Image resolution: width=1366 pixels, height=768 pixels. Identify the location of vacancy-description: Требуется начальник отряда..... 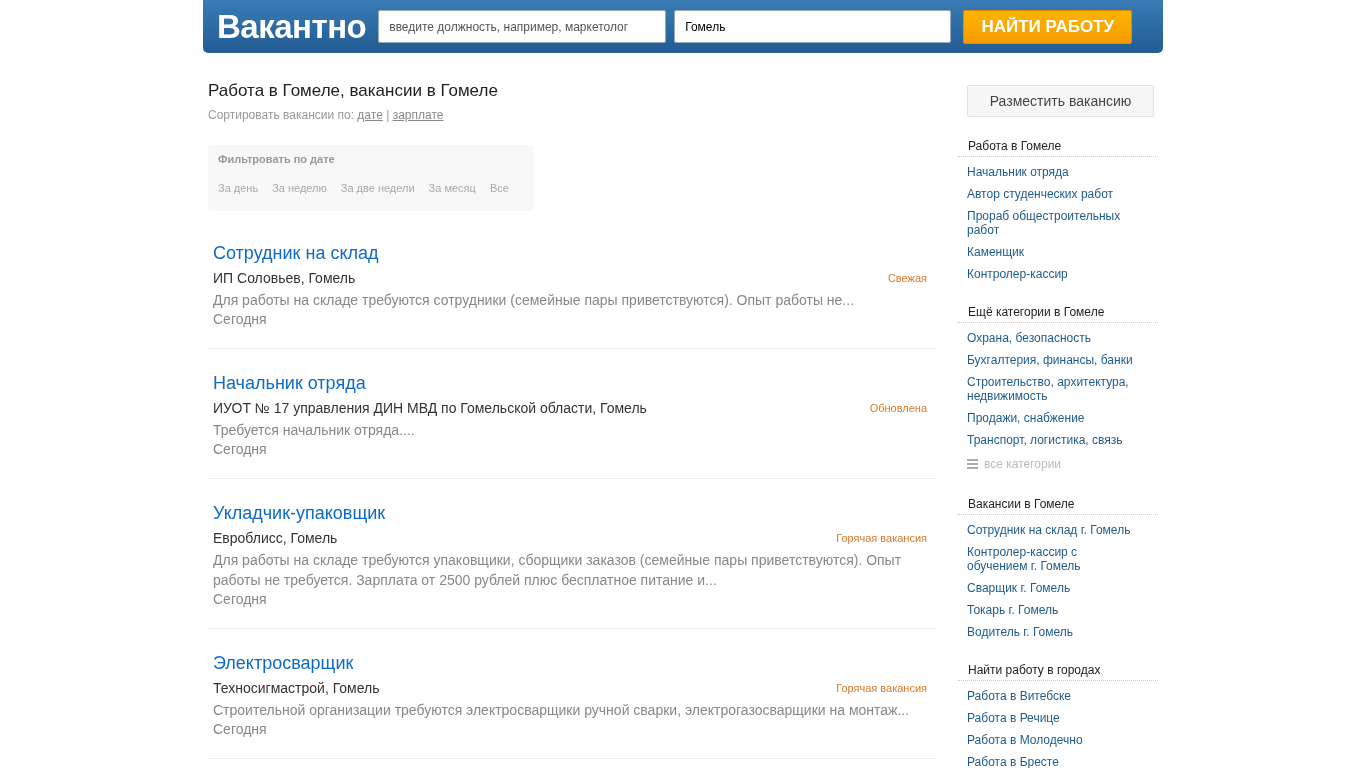
(314, 430).